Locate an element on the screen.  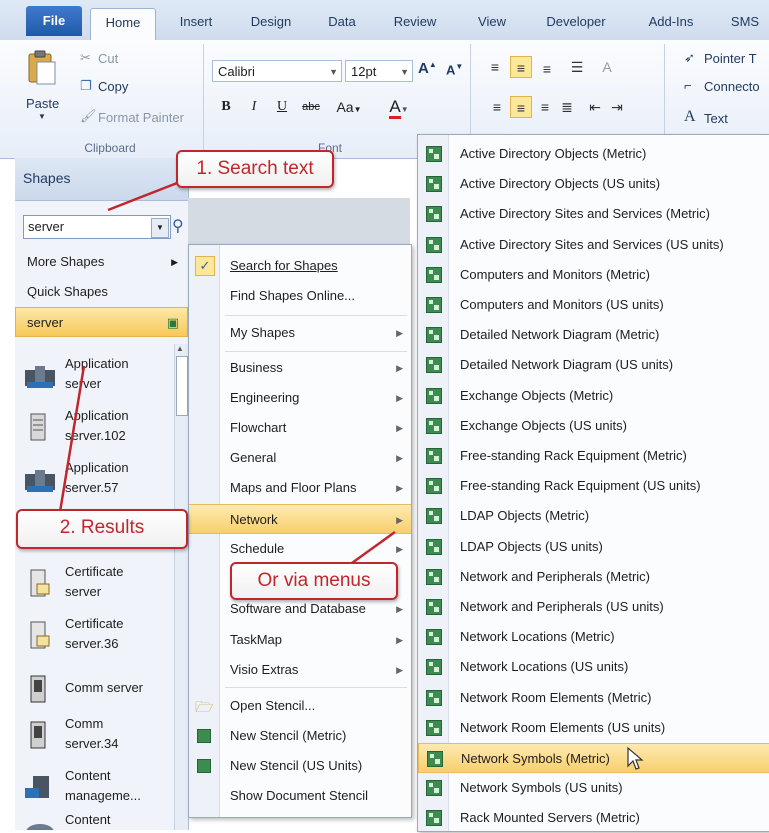
submenu-item-stencil: Network and Peripherals (US units) is located at coordinates (593, 607).